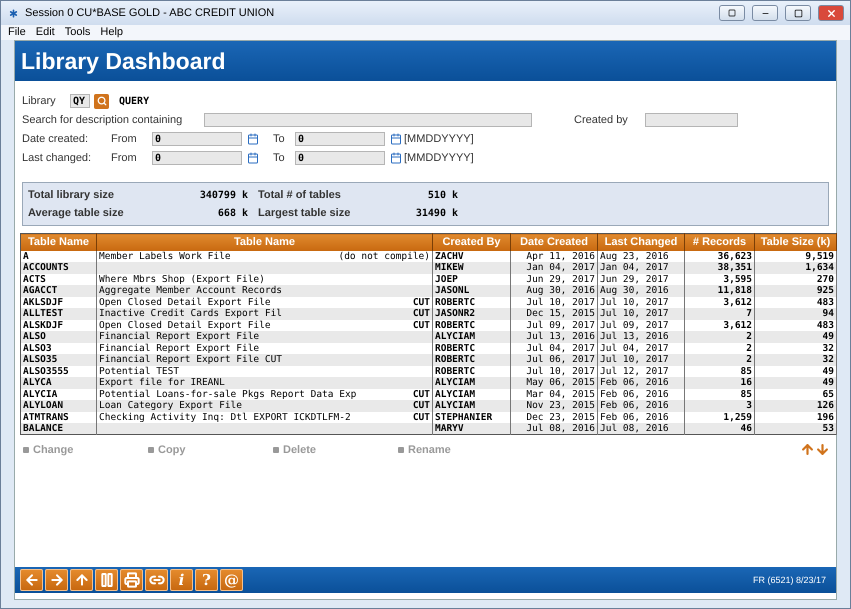 This screenshot has width=851, height=609. I want to click on created-by-field, so click(691, 120).